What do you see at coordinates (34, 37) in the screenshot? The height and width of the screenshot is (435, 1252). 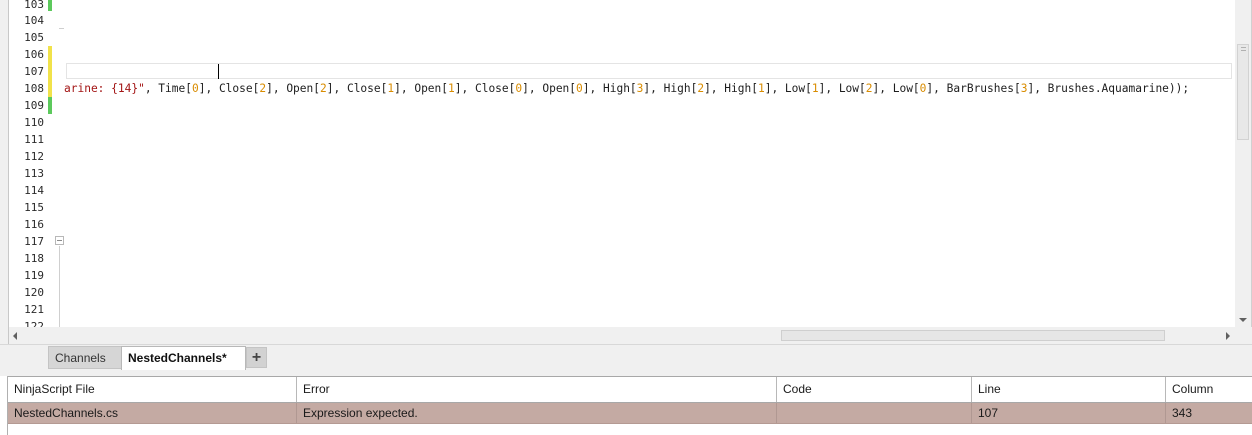 I see `line-number: 105` at bounding box center [34, 37].